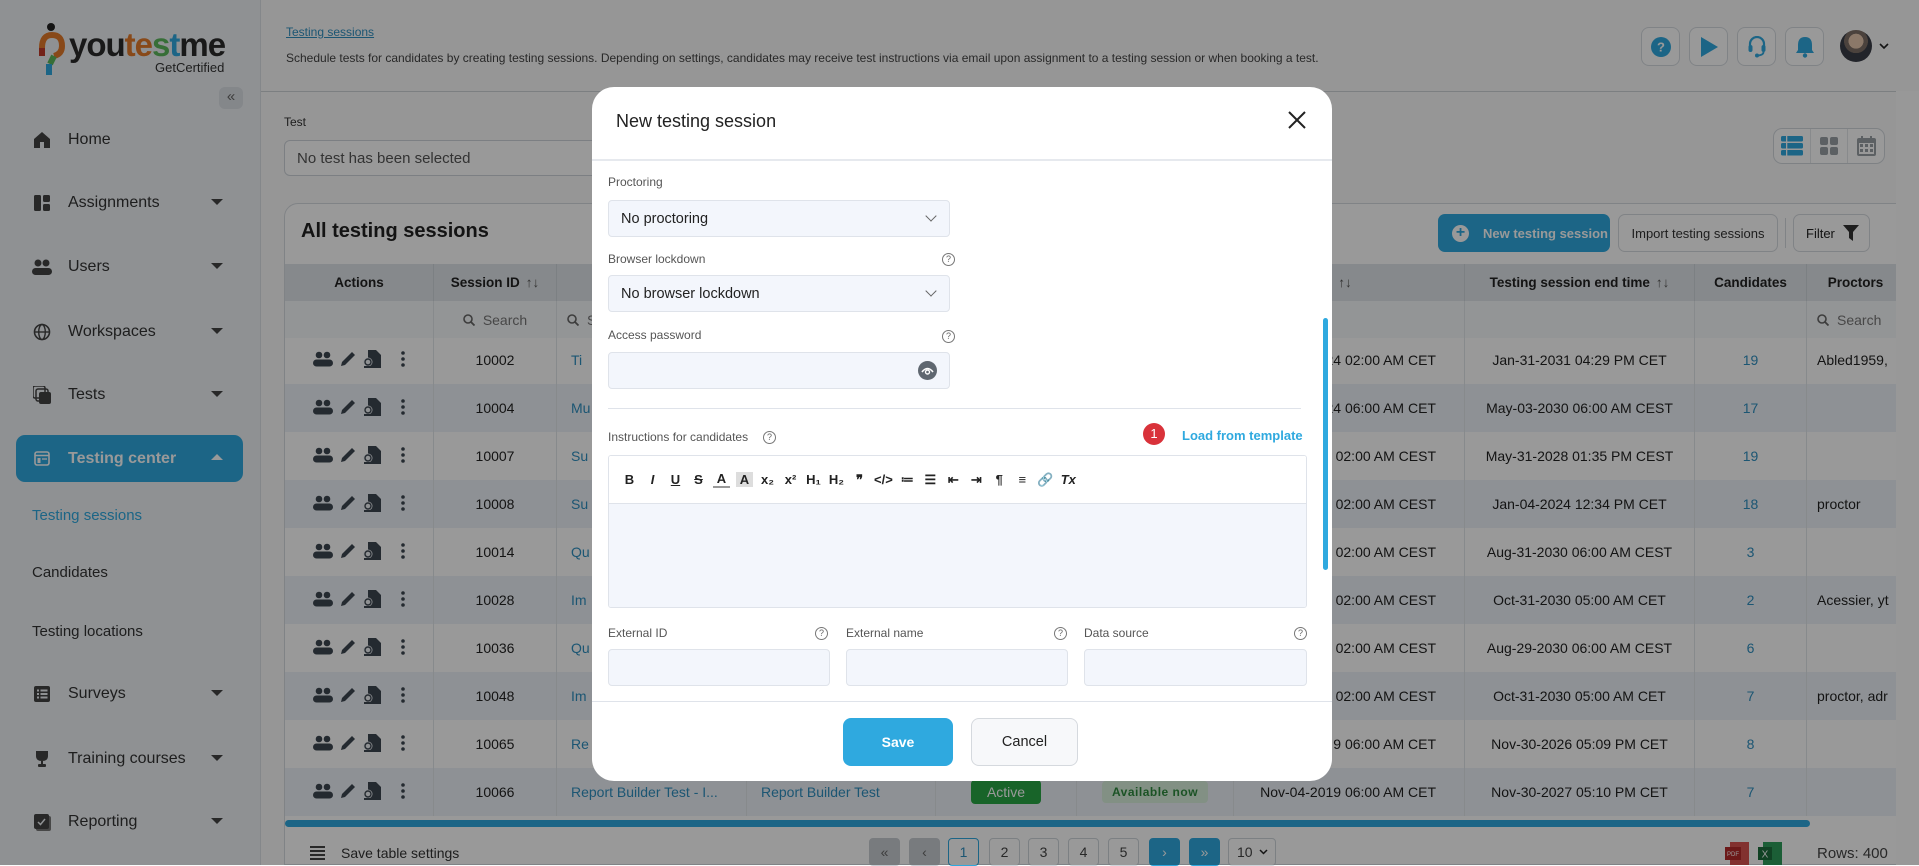  Describe the element at coordinates (907, 480) in the screenshot. I see `ordered-list-icon: ≔` at that location.